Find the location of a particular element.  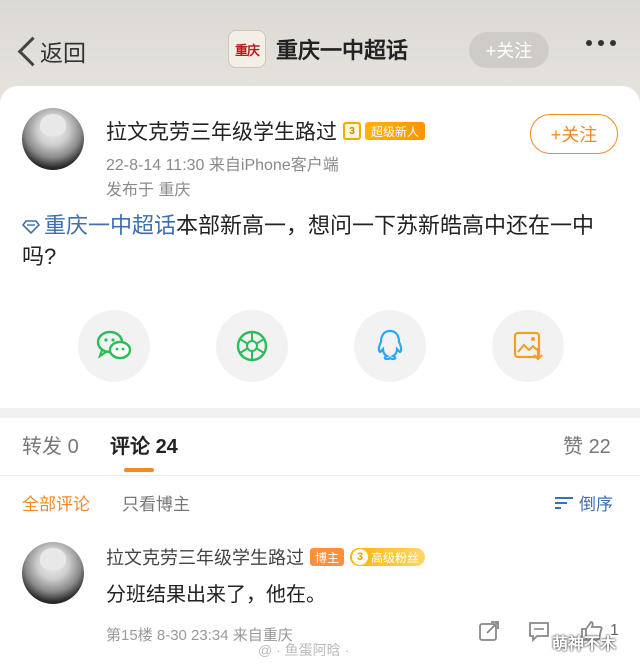

tab-repost-label: 转发 is located at coordinates (42, 447).